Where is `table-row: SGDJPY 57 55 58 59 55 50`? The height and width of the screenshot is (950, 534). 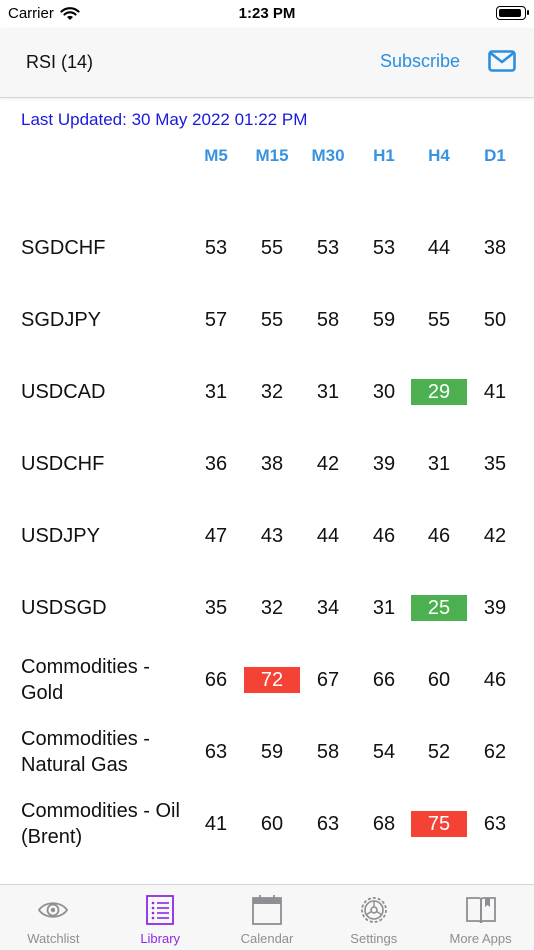 table-row: SGDJPY 57 55 58 59 55 50 is located at coordinates (267, 320).